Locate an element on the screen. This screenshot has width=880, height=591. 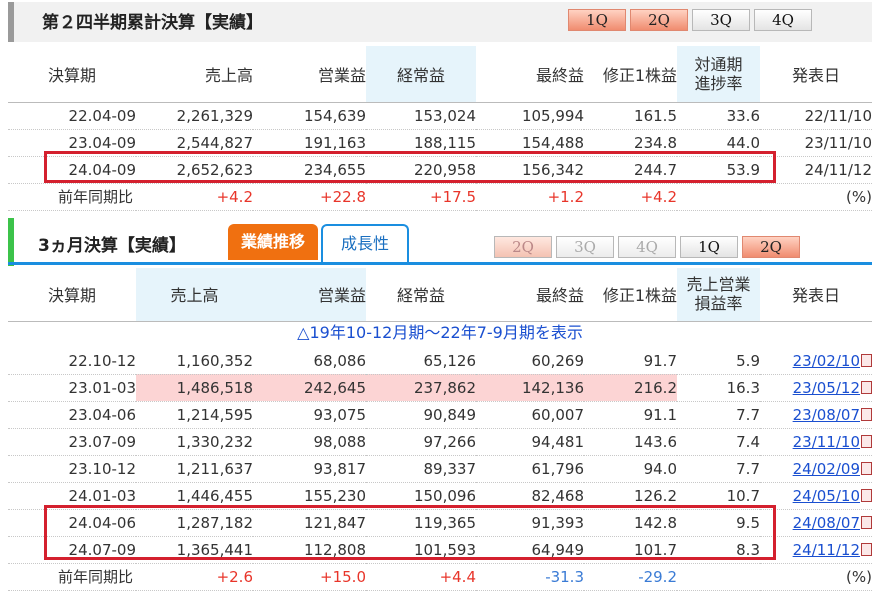
cell-date: 23/05/12 is located at coordinates (816, 388).